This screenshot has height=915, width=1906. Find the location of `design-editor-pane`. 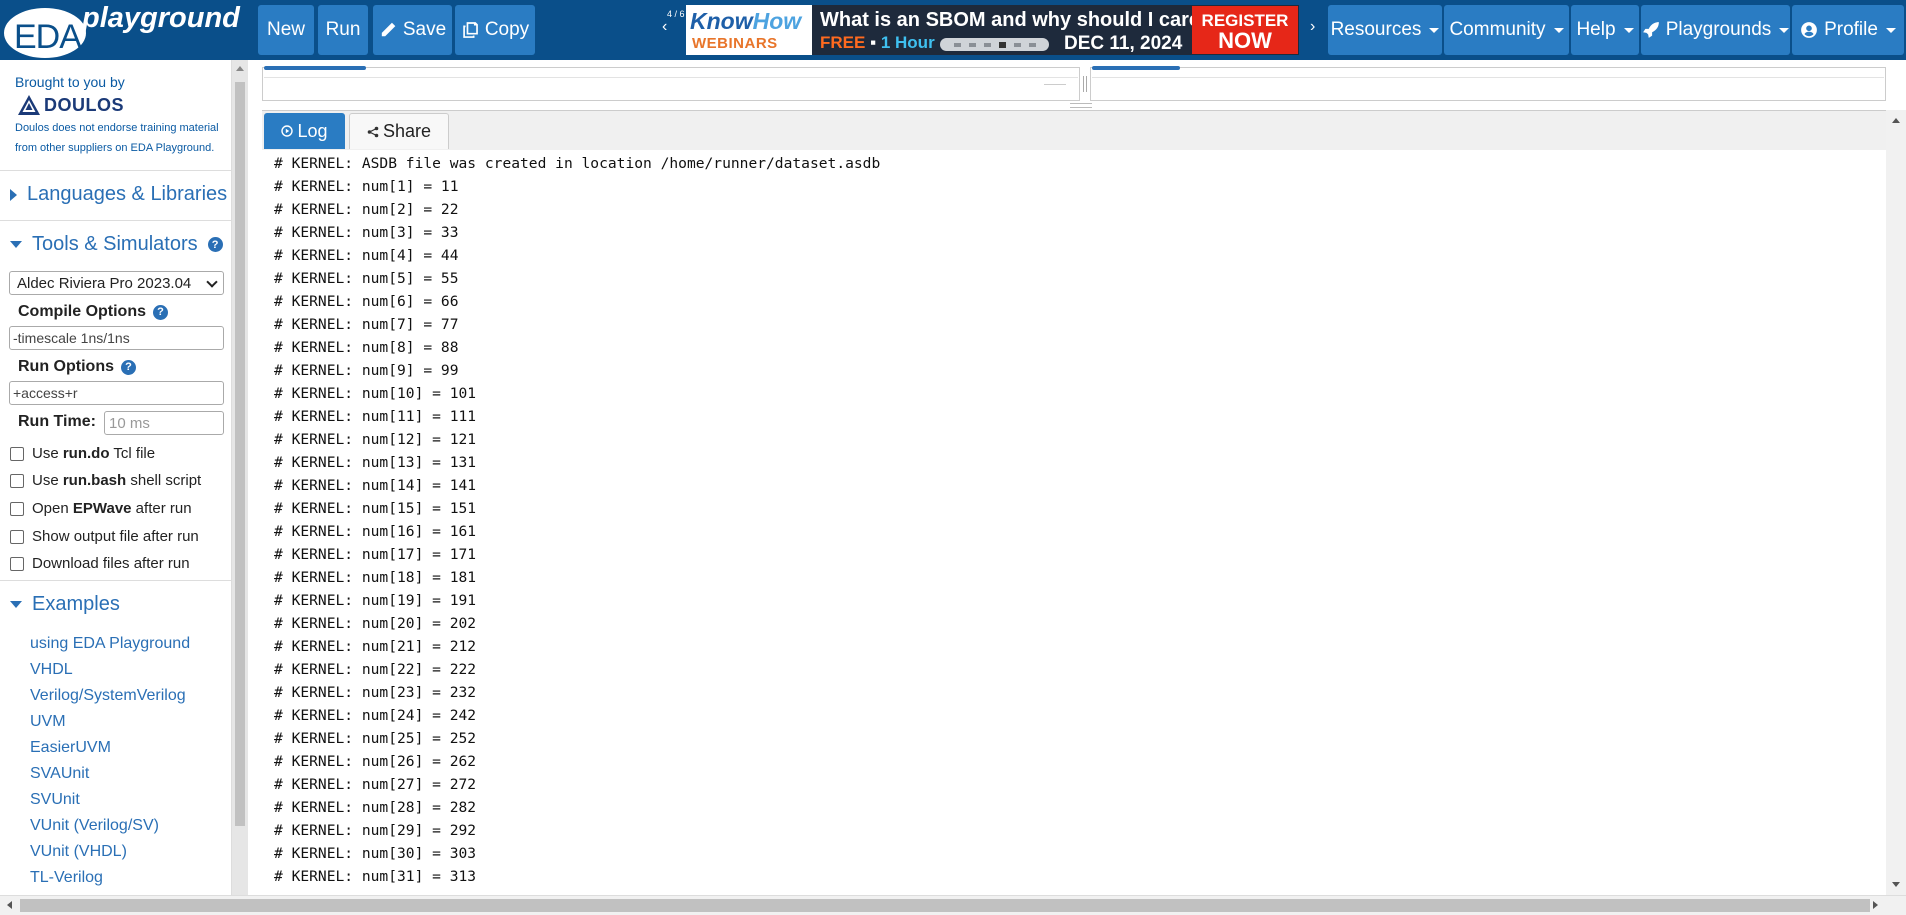

design-editor-pane is located at coordinates (1488, 84).